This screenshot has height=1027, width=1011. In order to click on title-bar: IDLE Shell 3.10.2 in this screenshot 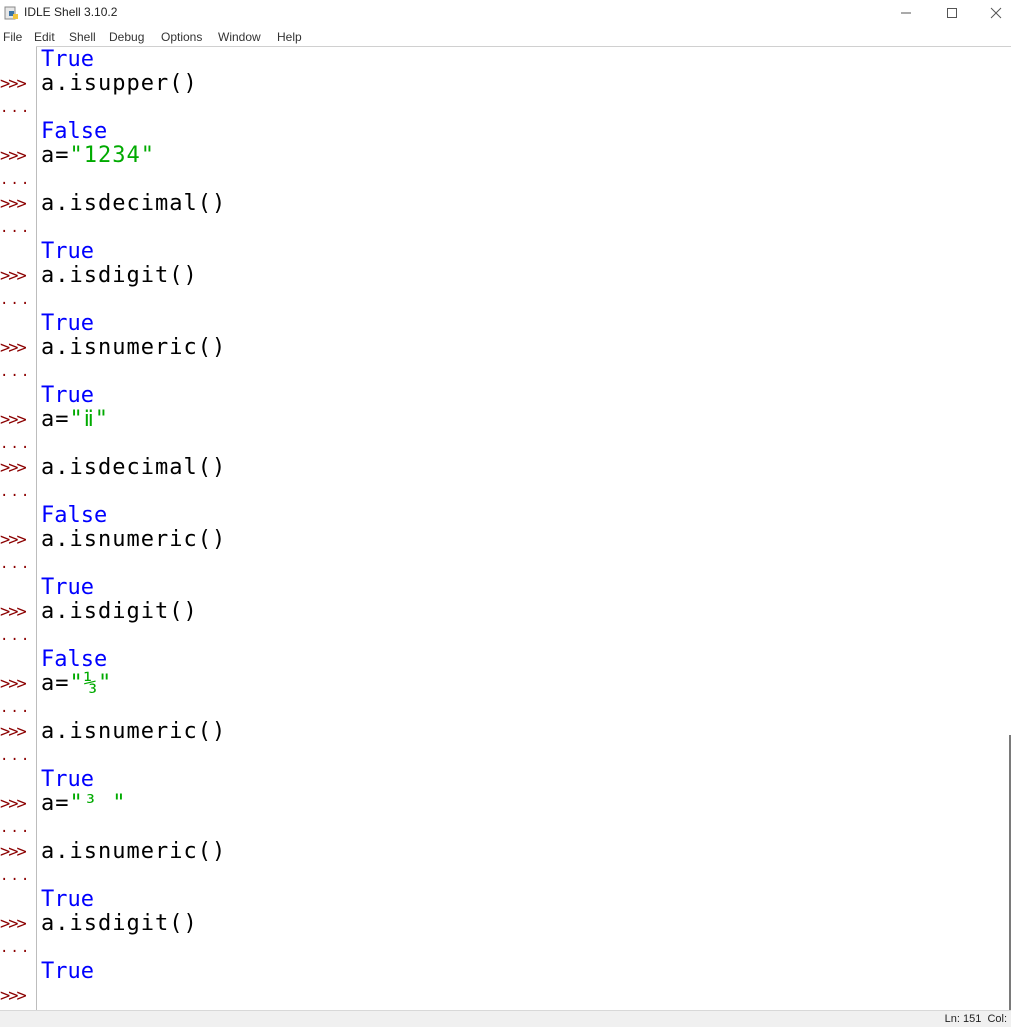, I will do `click(505, 13)`.